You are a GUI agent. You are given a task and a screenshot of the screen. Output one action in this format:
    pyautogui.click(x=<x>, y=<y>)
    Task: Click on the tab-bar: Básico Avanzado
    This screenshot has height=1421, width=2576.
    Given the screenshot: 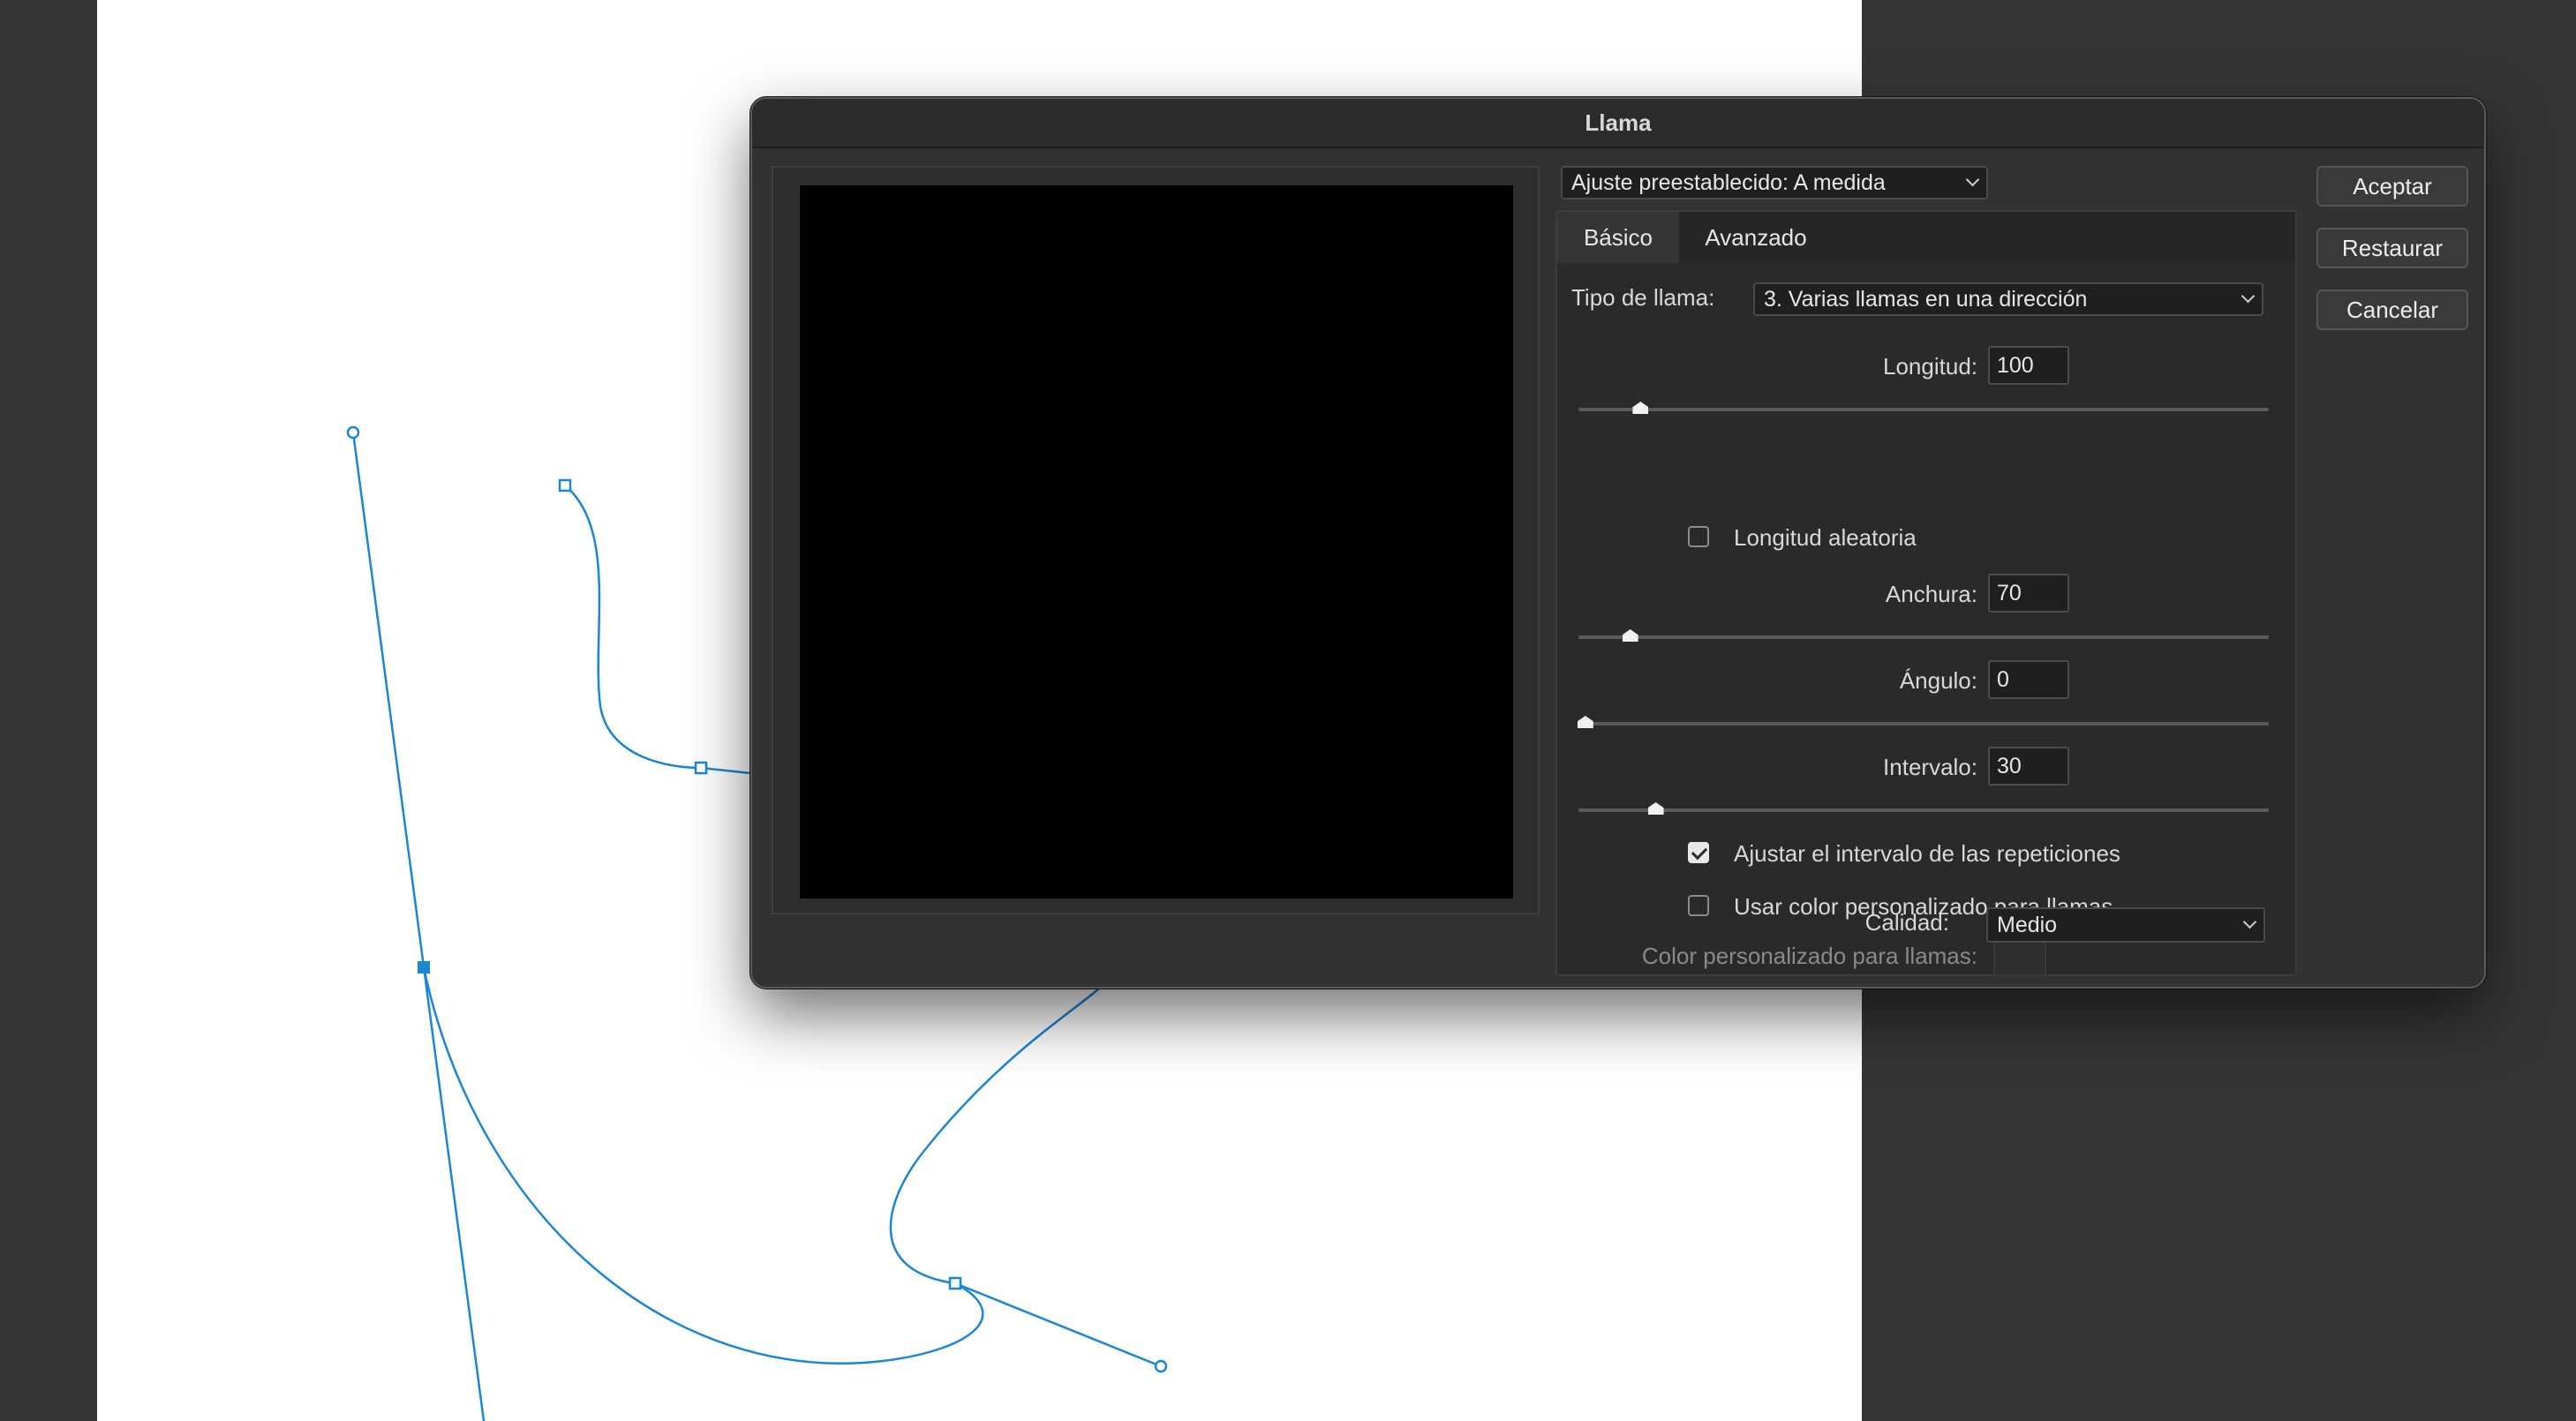 What is the action you would take?
    pyautogui.click(x=1926, y=237)
    